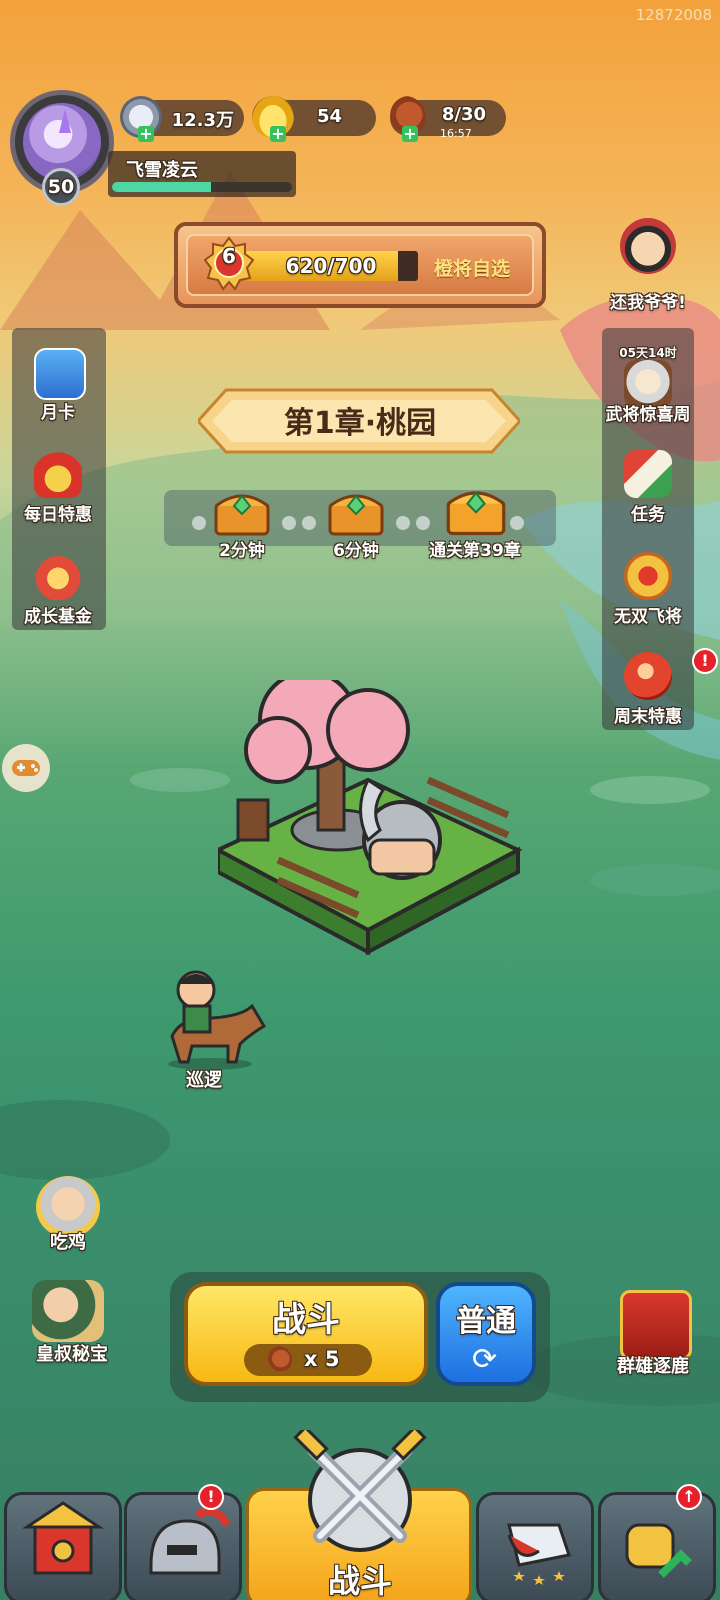  I want to click on difficulty-mode-label: 普通, so click(486, 1321).